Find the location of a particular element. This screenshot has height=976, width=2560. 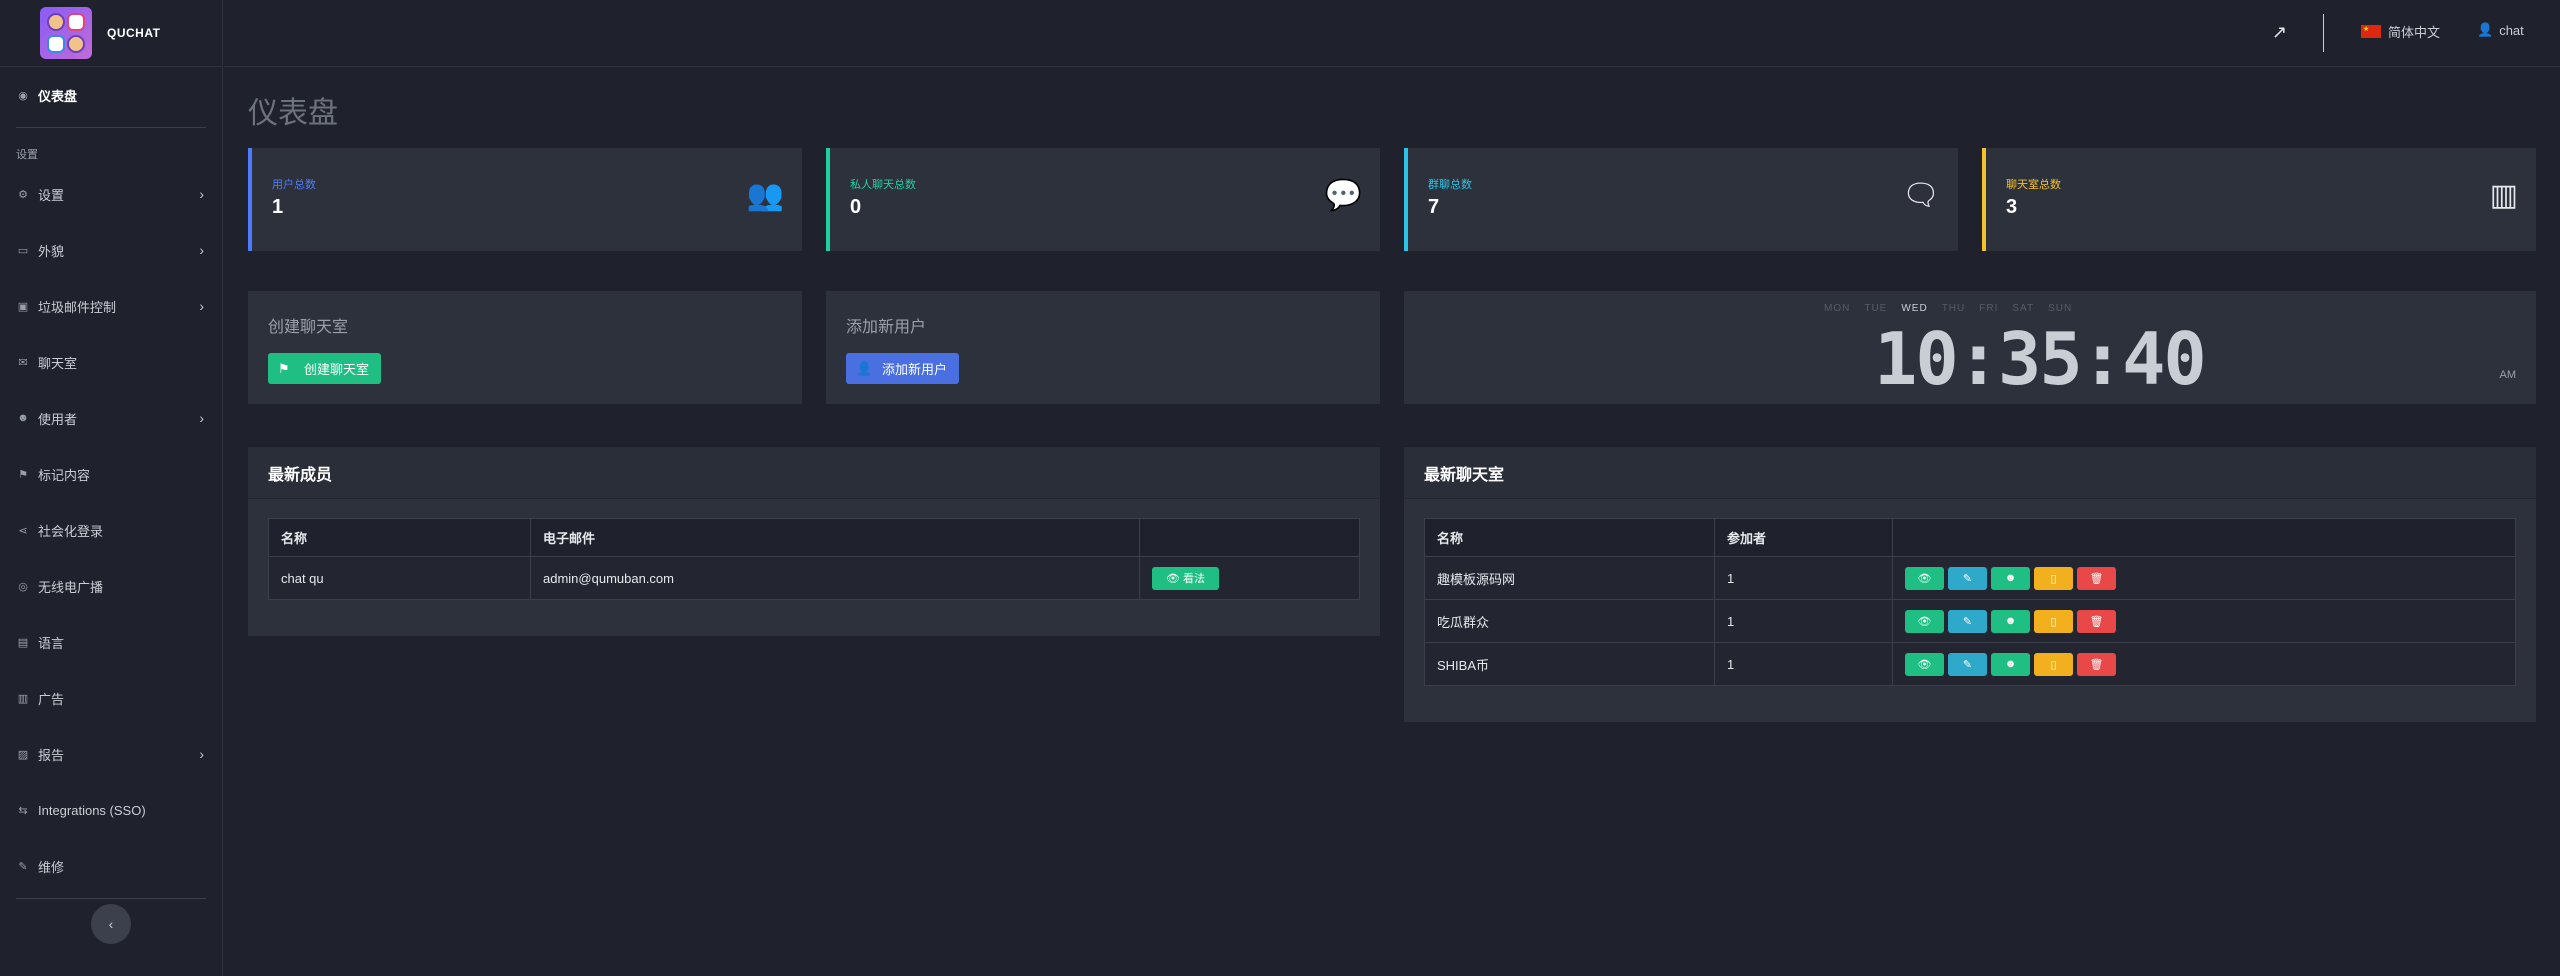

clock-ampm: AM is located at coordinates (2508, 375).